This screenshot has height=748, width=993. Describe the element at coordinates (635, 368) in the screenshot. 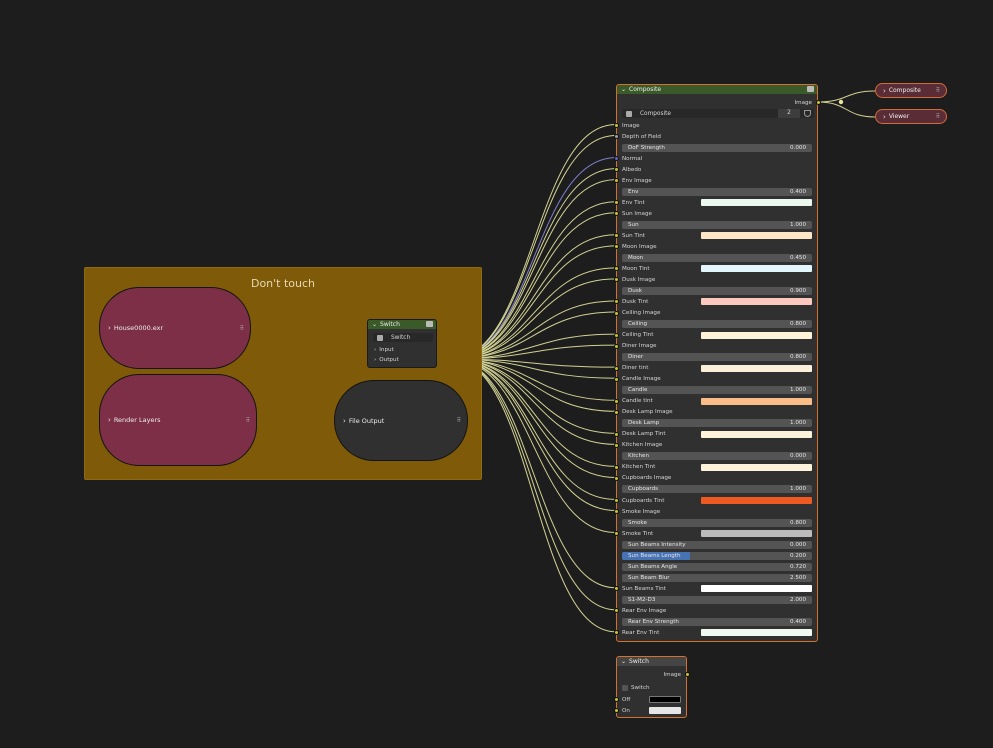

I see `input-label: Diner tint` at that location.